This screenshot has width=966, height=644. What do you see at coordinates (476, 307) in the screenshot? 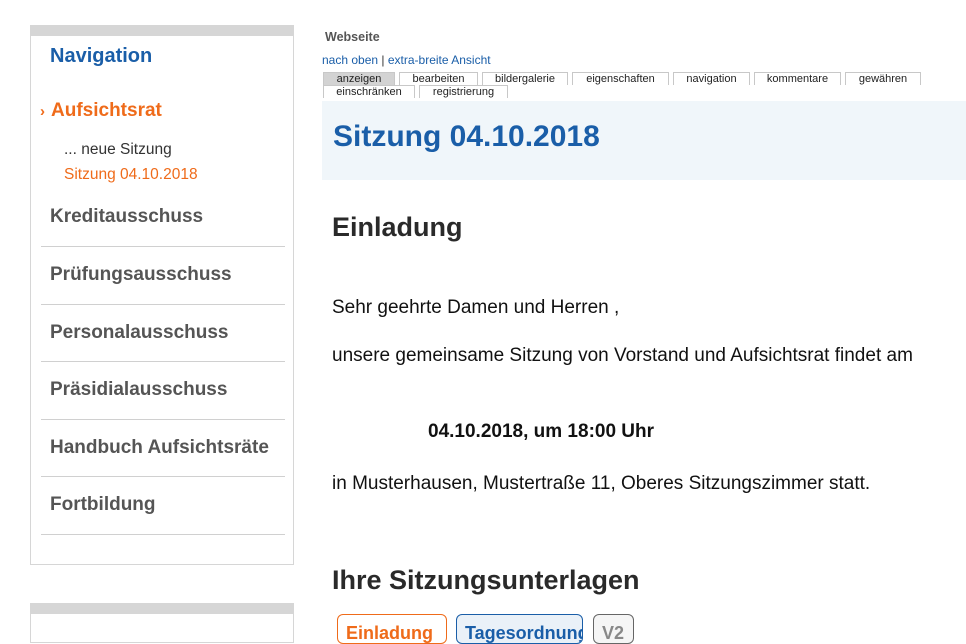
I see `greeting-text: Sehr geehrte Damen und Herren ,` at bounding box center [476, 307].